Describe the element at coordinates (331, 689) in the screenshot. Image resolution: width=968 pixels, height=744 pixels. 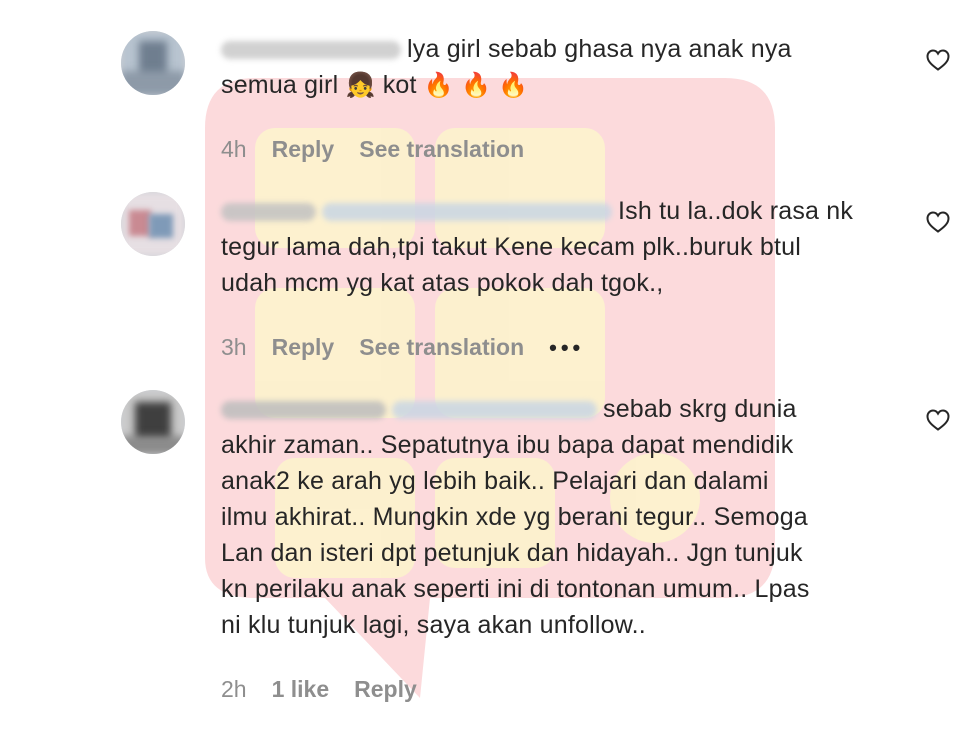
I see `comment-meta: 2h 1 like Reply` at that location.